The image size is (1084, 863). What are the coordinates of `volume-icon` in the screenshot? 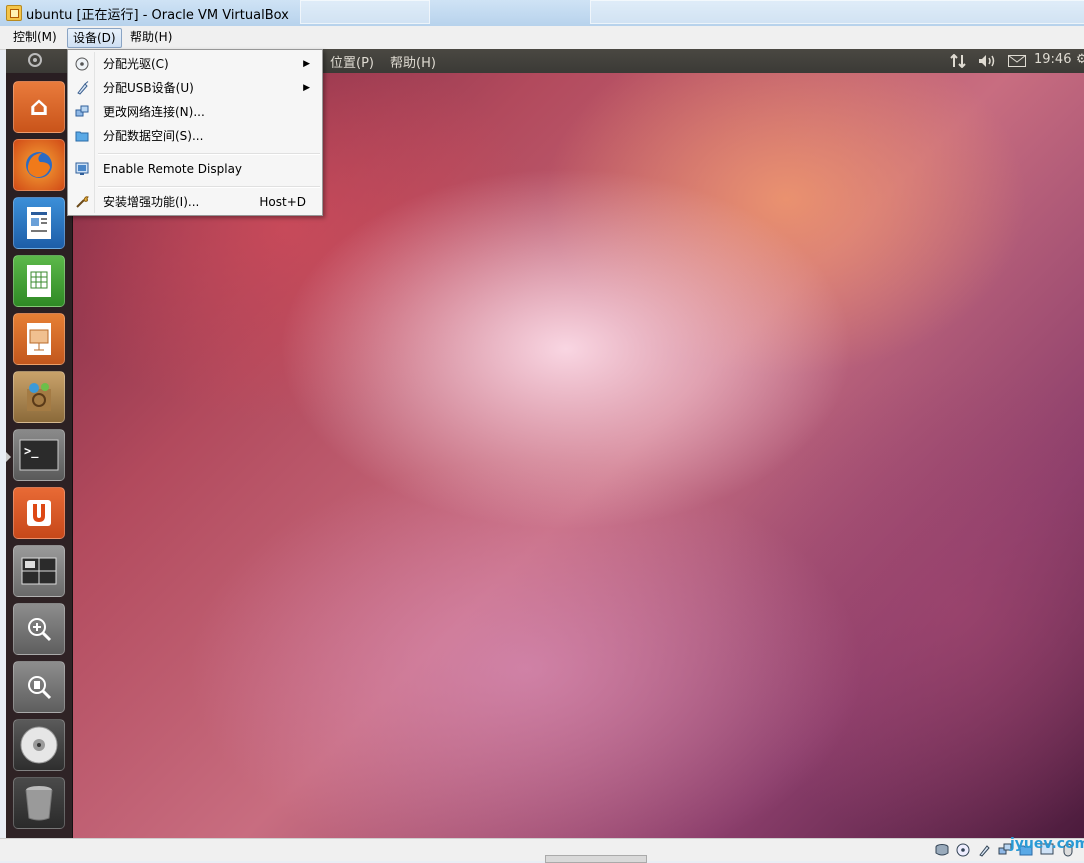 It's located at (988, 61).